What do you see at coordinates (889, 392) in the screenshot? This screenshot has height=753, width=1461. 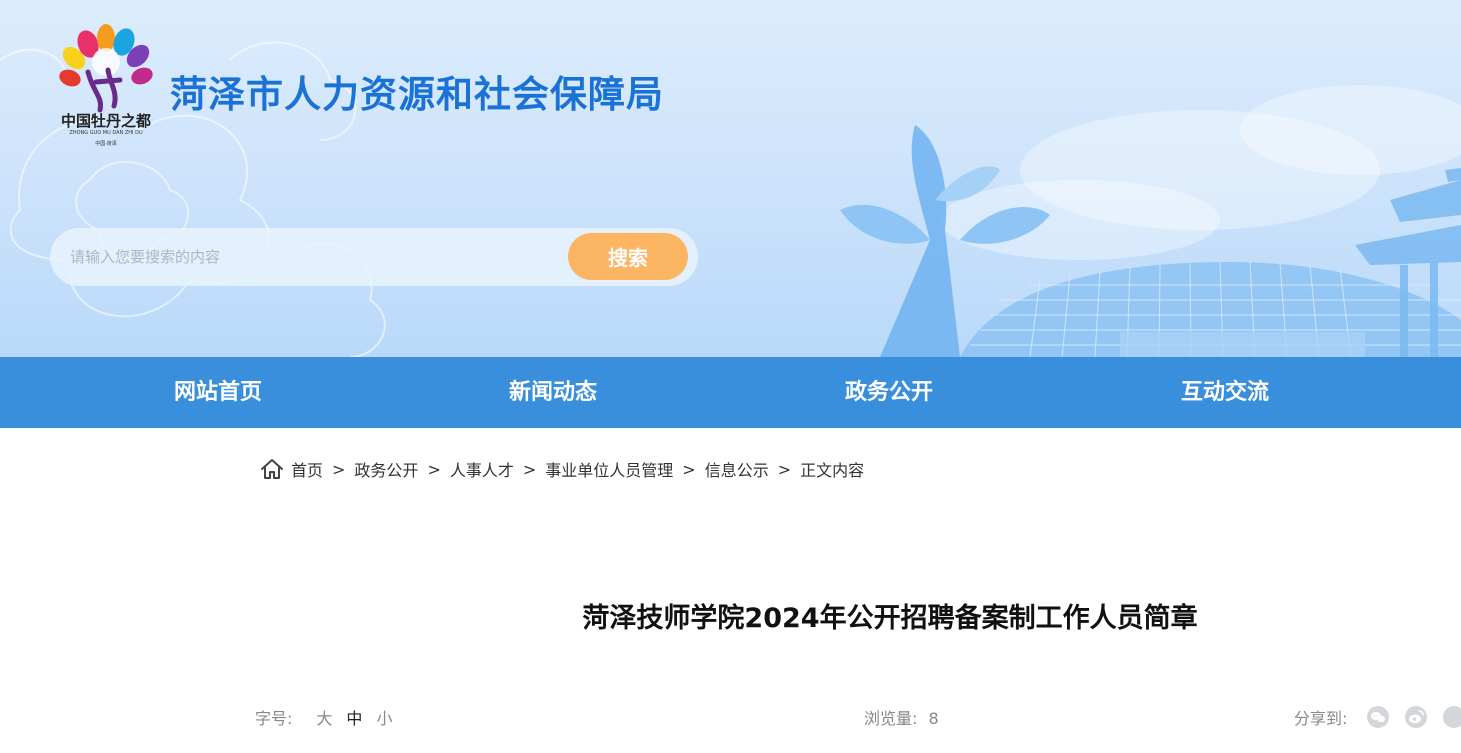 I see `nav-item-government-affairs: 政务公开` at bounding box center [889, 392].